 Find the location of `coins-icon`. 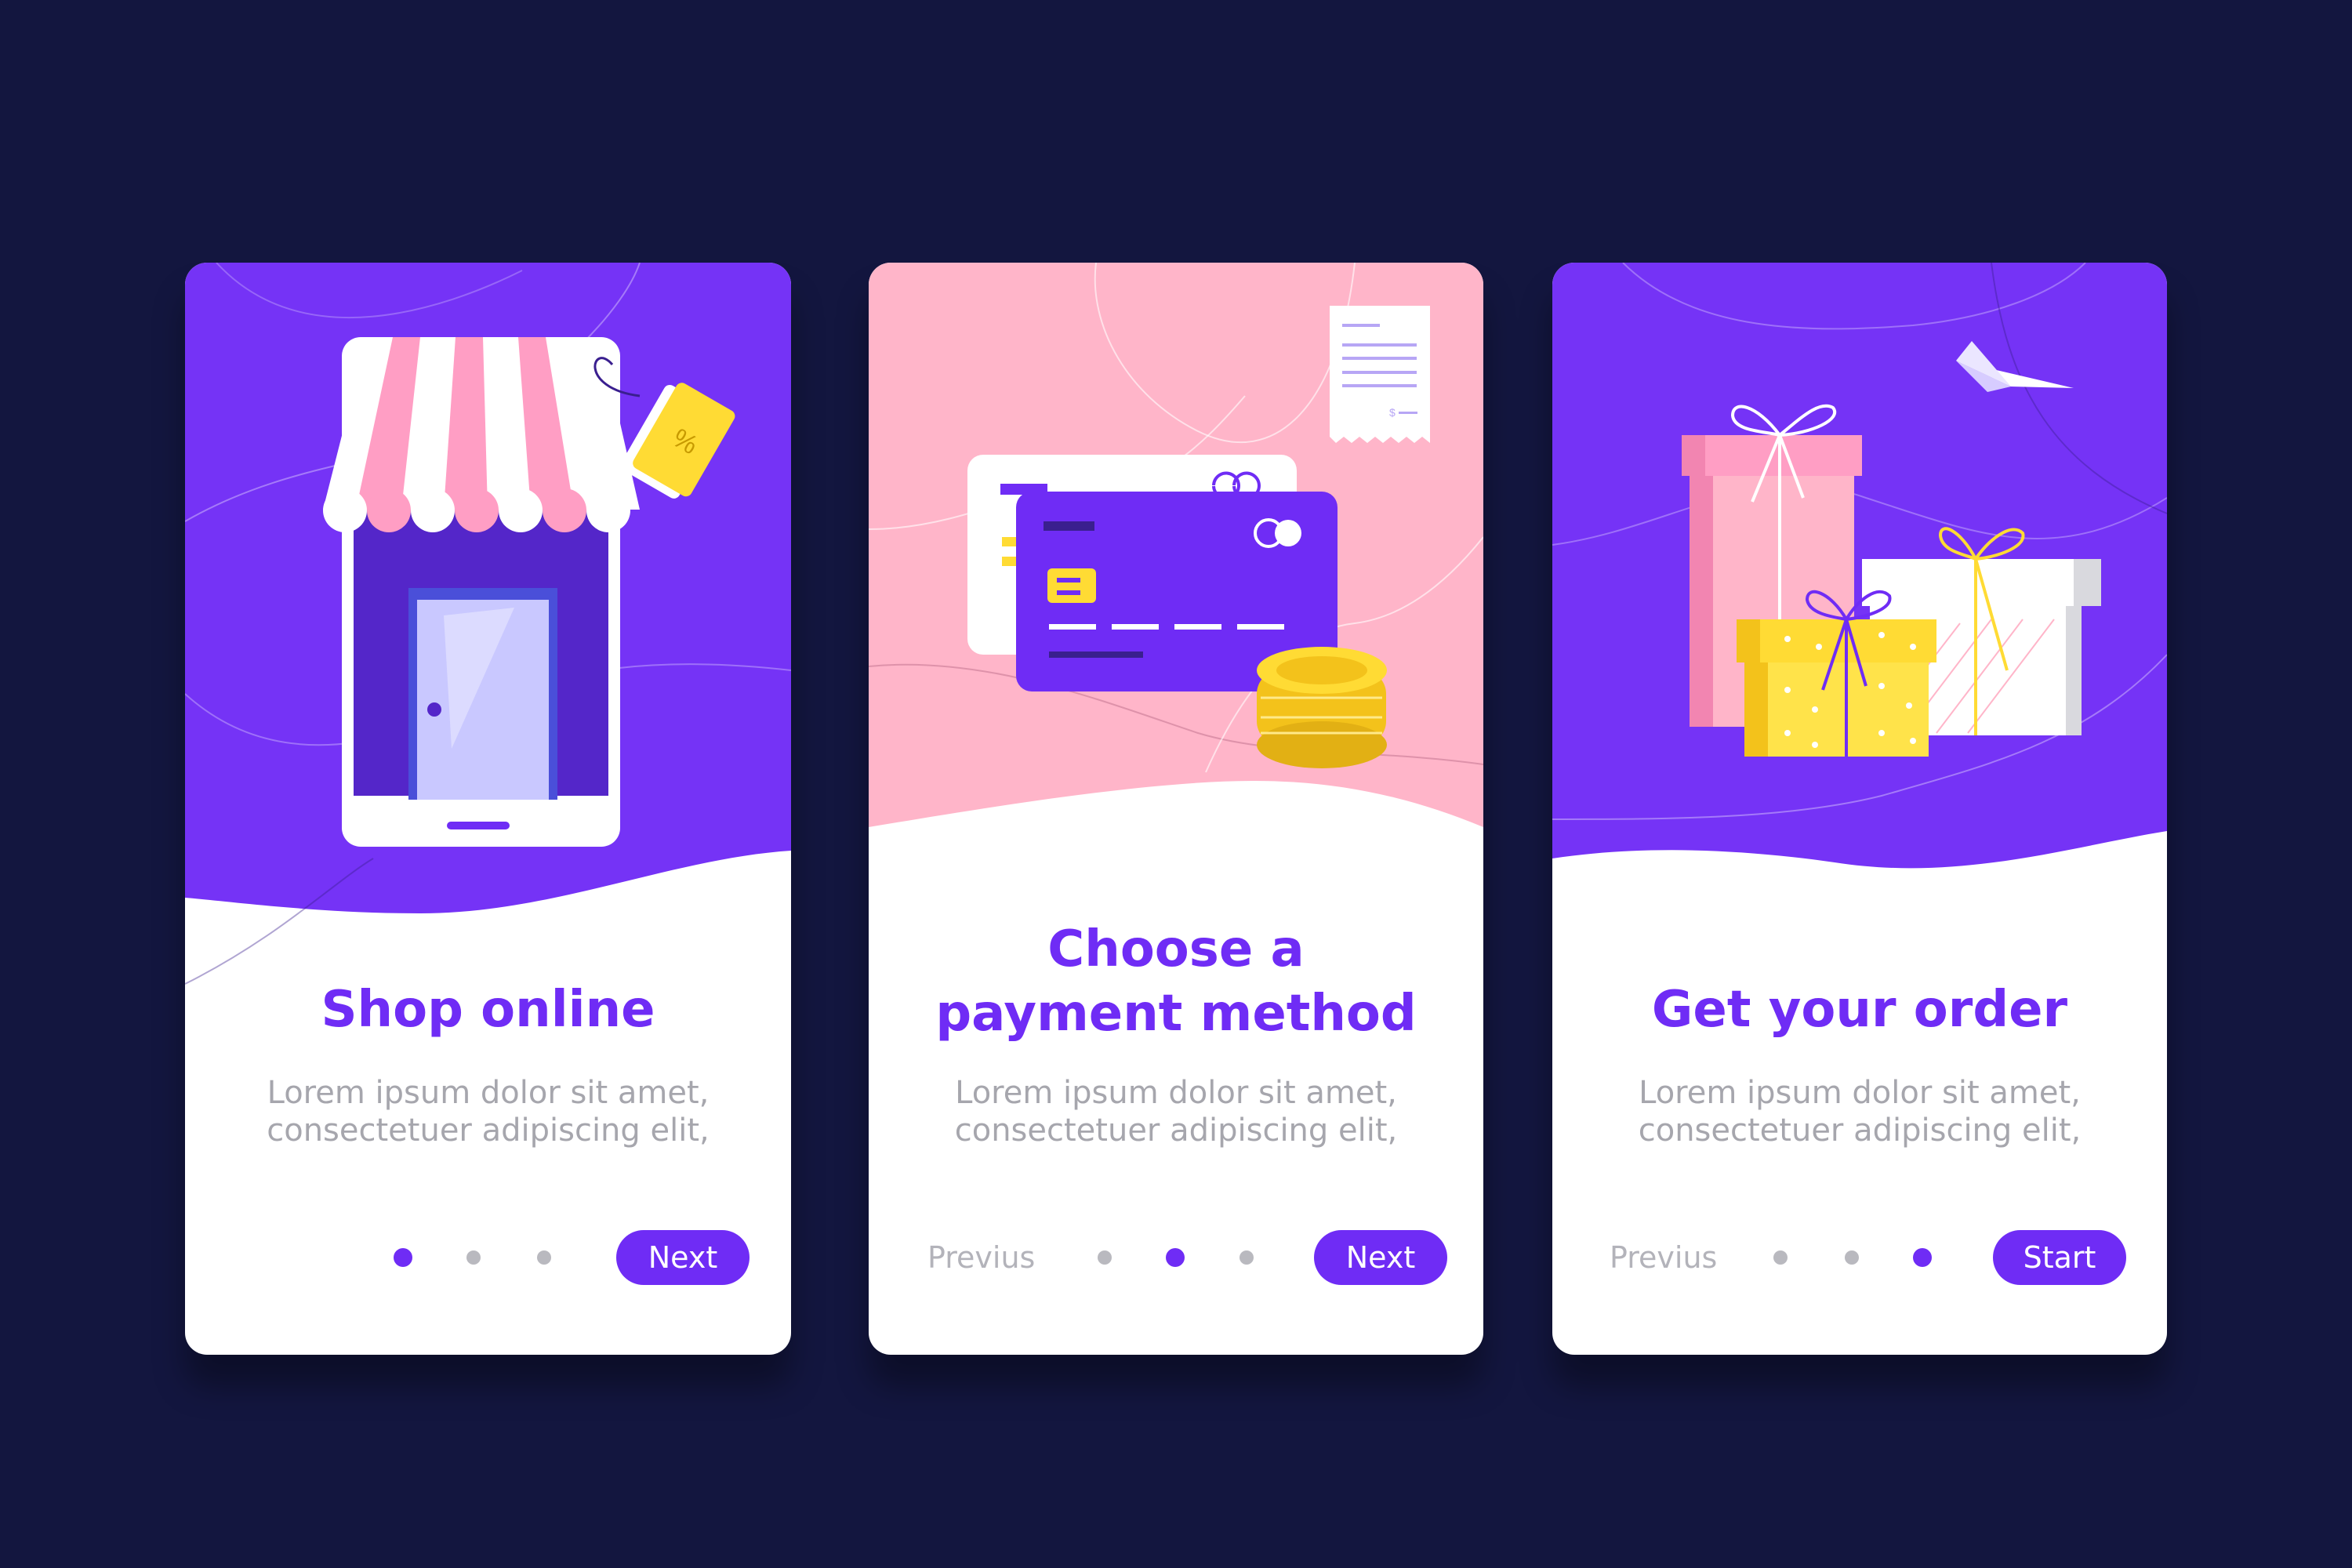

coins-icon is located at coordinates (1322, 707).